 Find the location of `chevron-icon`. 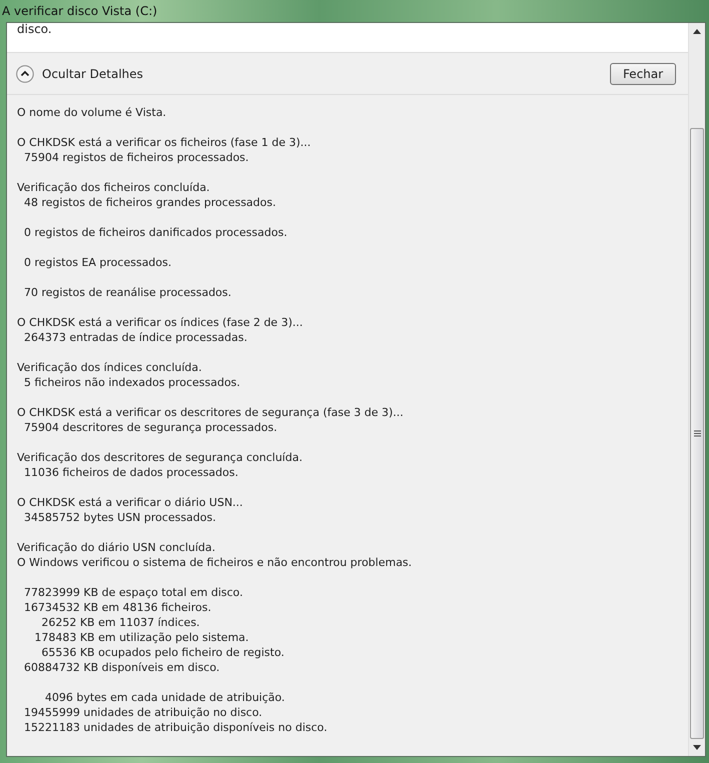

chevron-icon is located at coordinates (25, 73).